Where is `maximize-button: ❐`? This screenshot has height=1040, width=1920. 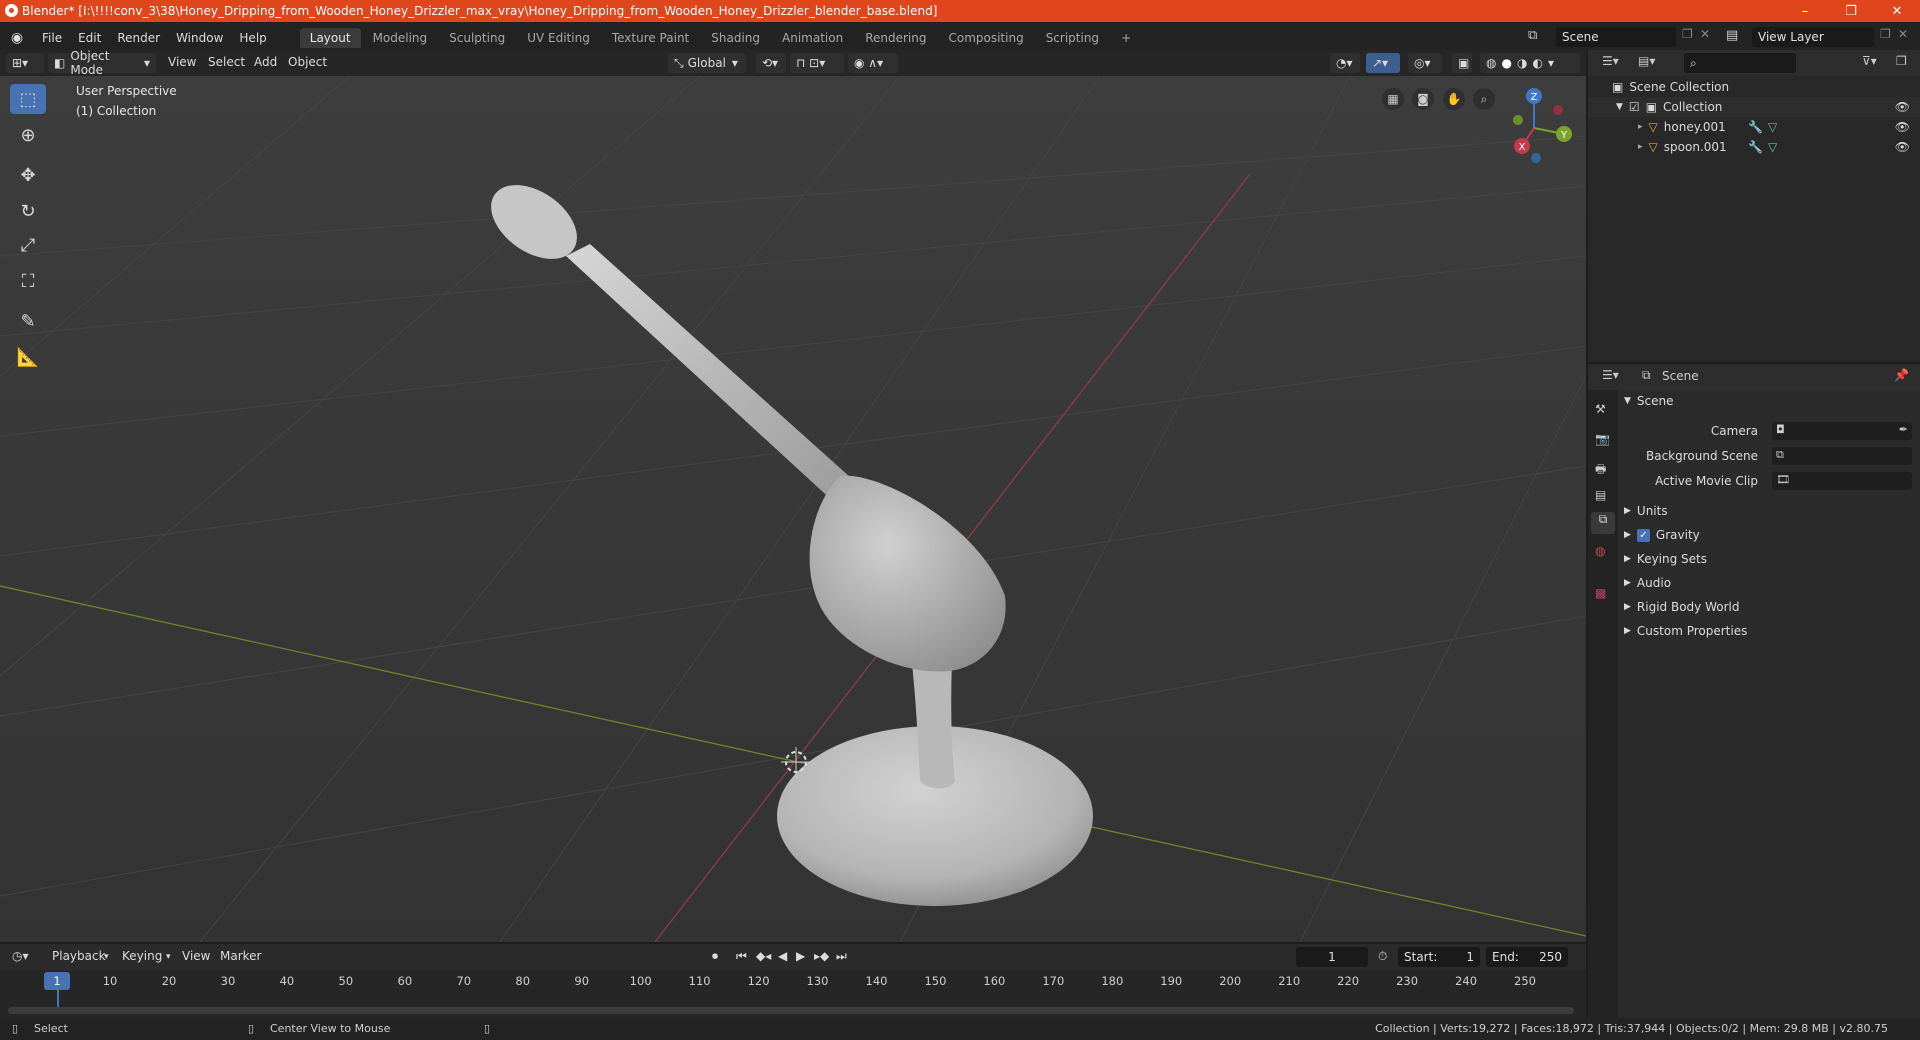
maximize-button: ❐ is located at coordinates (1851, 11).